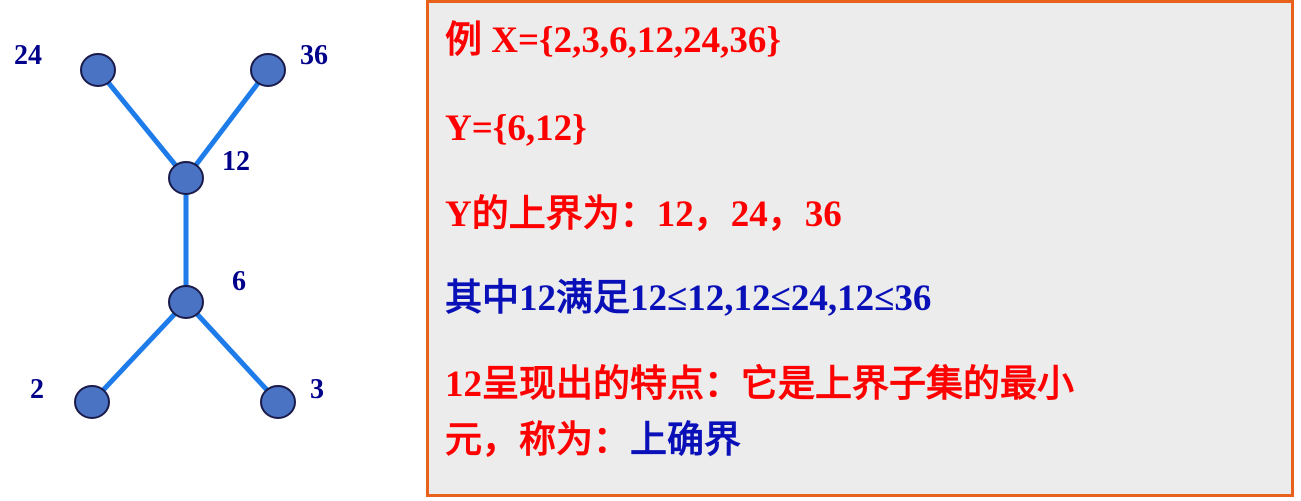 The height and width of the screenshot is (501, 1301). What do you see at coordinates (28, 55) in the screenshot?
I see `node-label-24: 24` at bounding box center [28, 55].